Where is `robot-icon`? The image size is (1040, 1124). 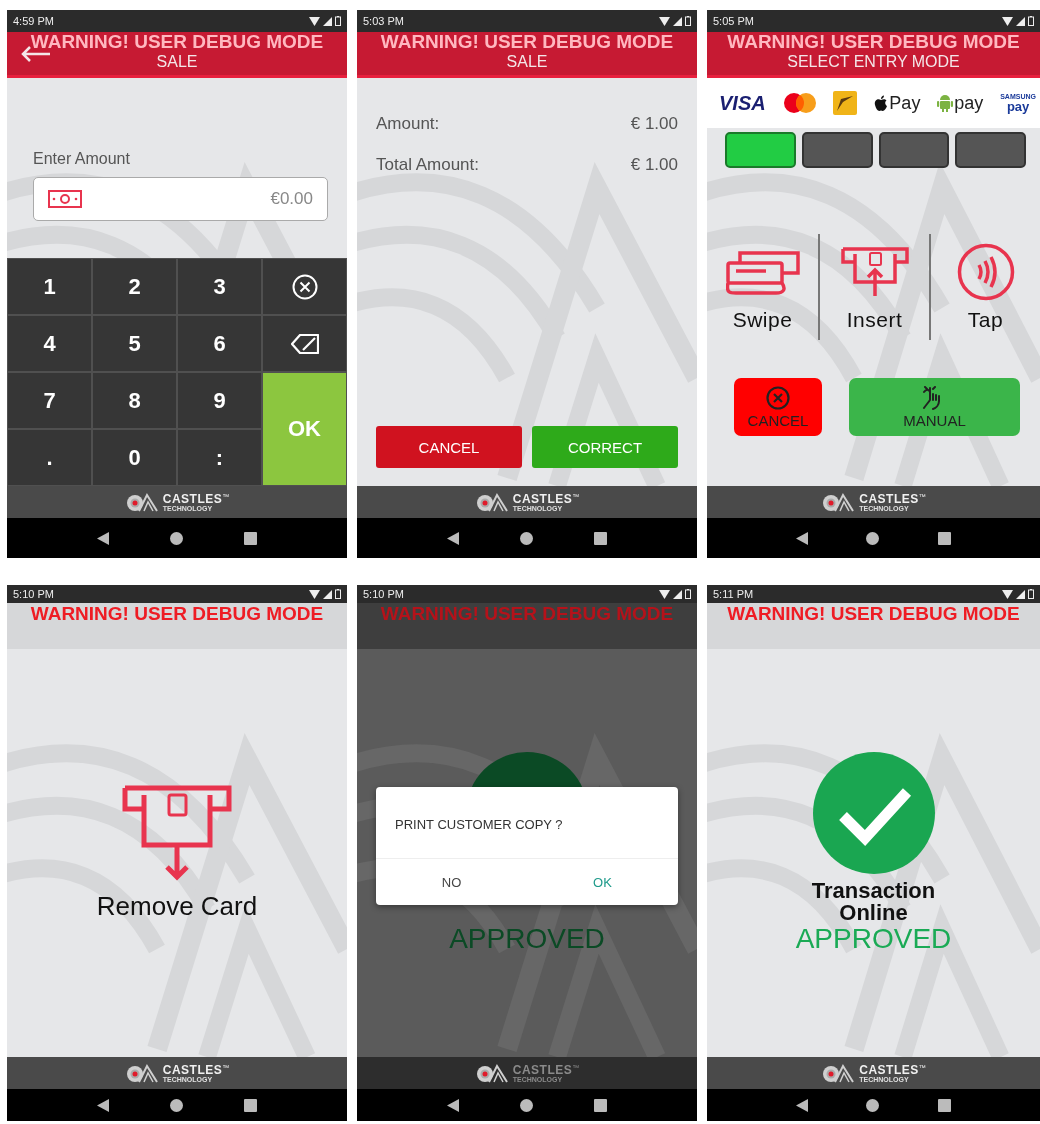 robot-icon is located at coordinates (945, 103).